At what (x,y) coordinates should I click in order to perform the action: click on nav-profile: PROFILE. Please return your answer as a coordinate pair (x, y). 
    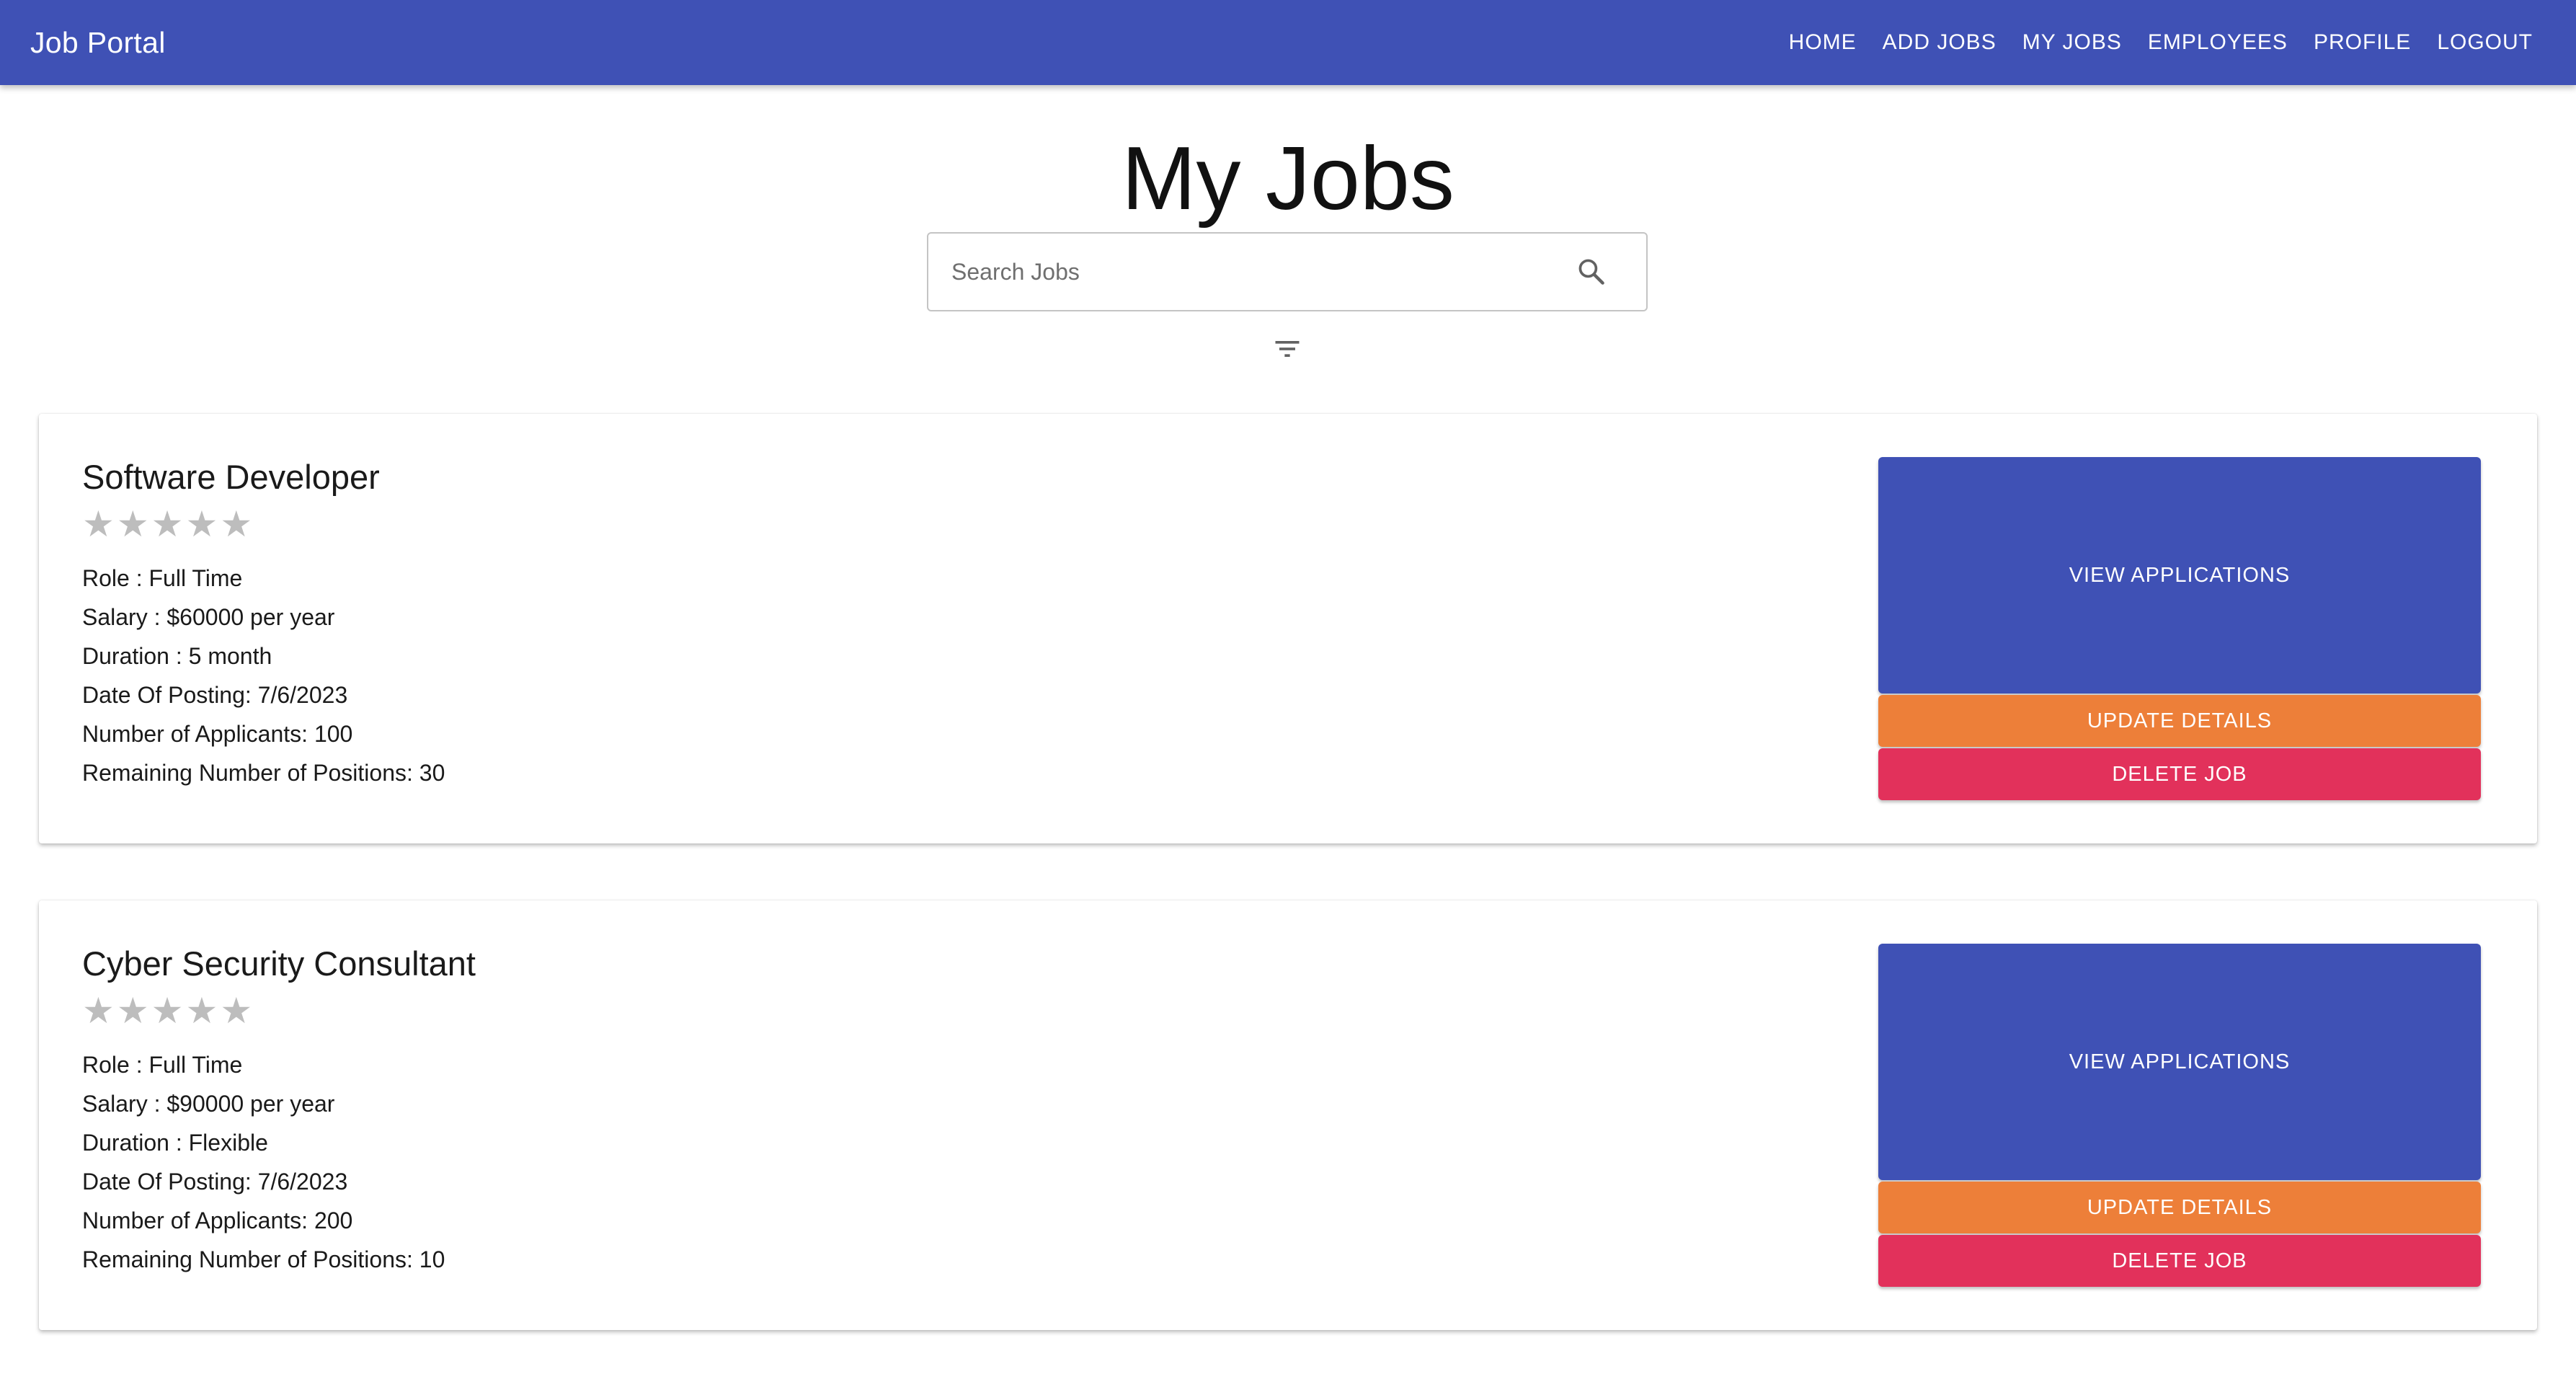
    Looking at the image, I should click on (2362, 42).